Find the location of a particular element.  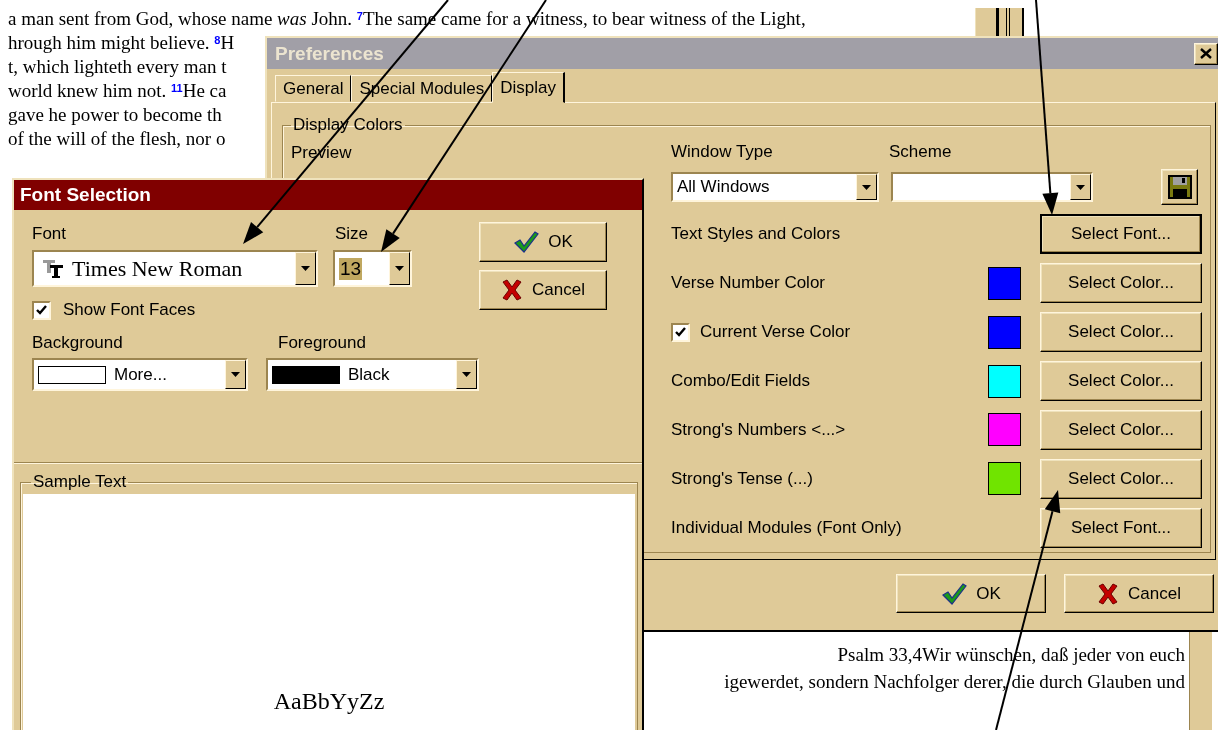

group-label: Sample Text is located at coordinates (80, 482).